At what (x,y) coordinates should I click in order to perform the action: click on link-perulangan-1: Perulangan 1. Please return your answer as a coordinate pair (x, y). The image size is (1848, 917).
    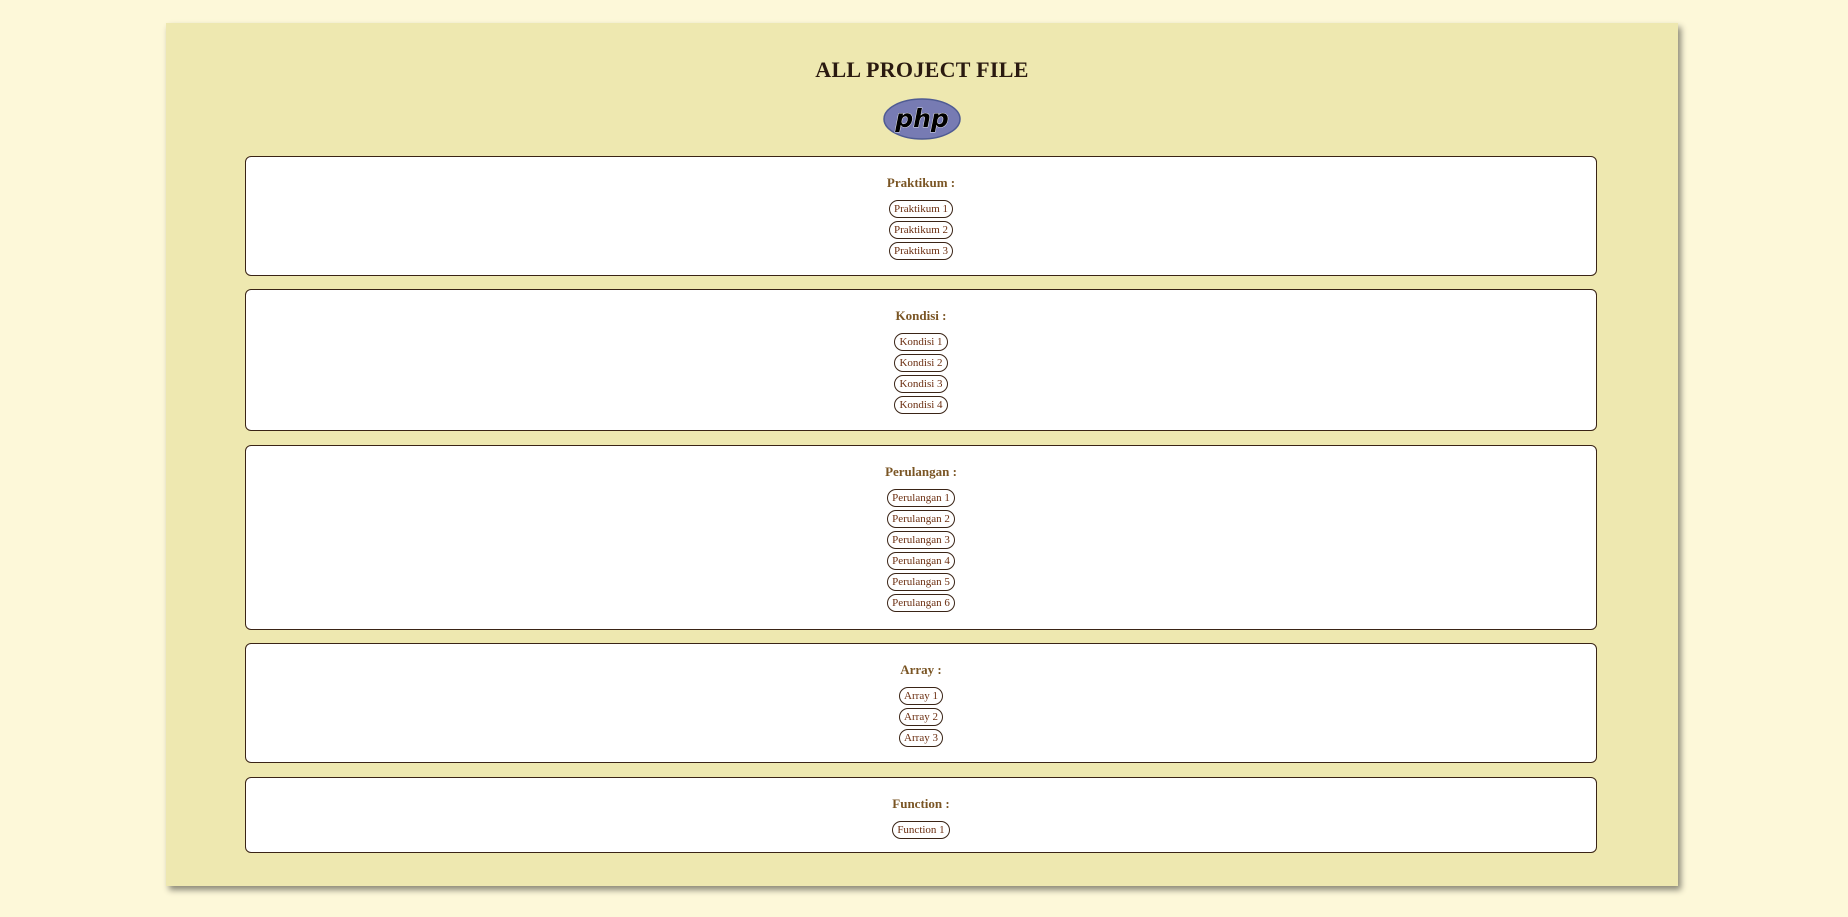
    Looking at the image, I should click on (921, 498).